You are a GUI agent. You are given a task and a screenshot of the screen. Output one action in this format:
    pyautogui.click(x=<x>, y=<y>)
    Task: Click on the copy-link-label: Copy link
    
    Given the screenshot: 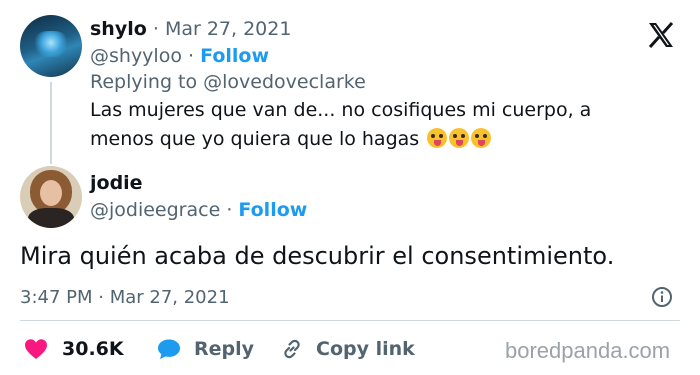 What is the action you would take?
    pyautogui.click(x=365, y=349)
    